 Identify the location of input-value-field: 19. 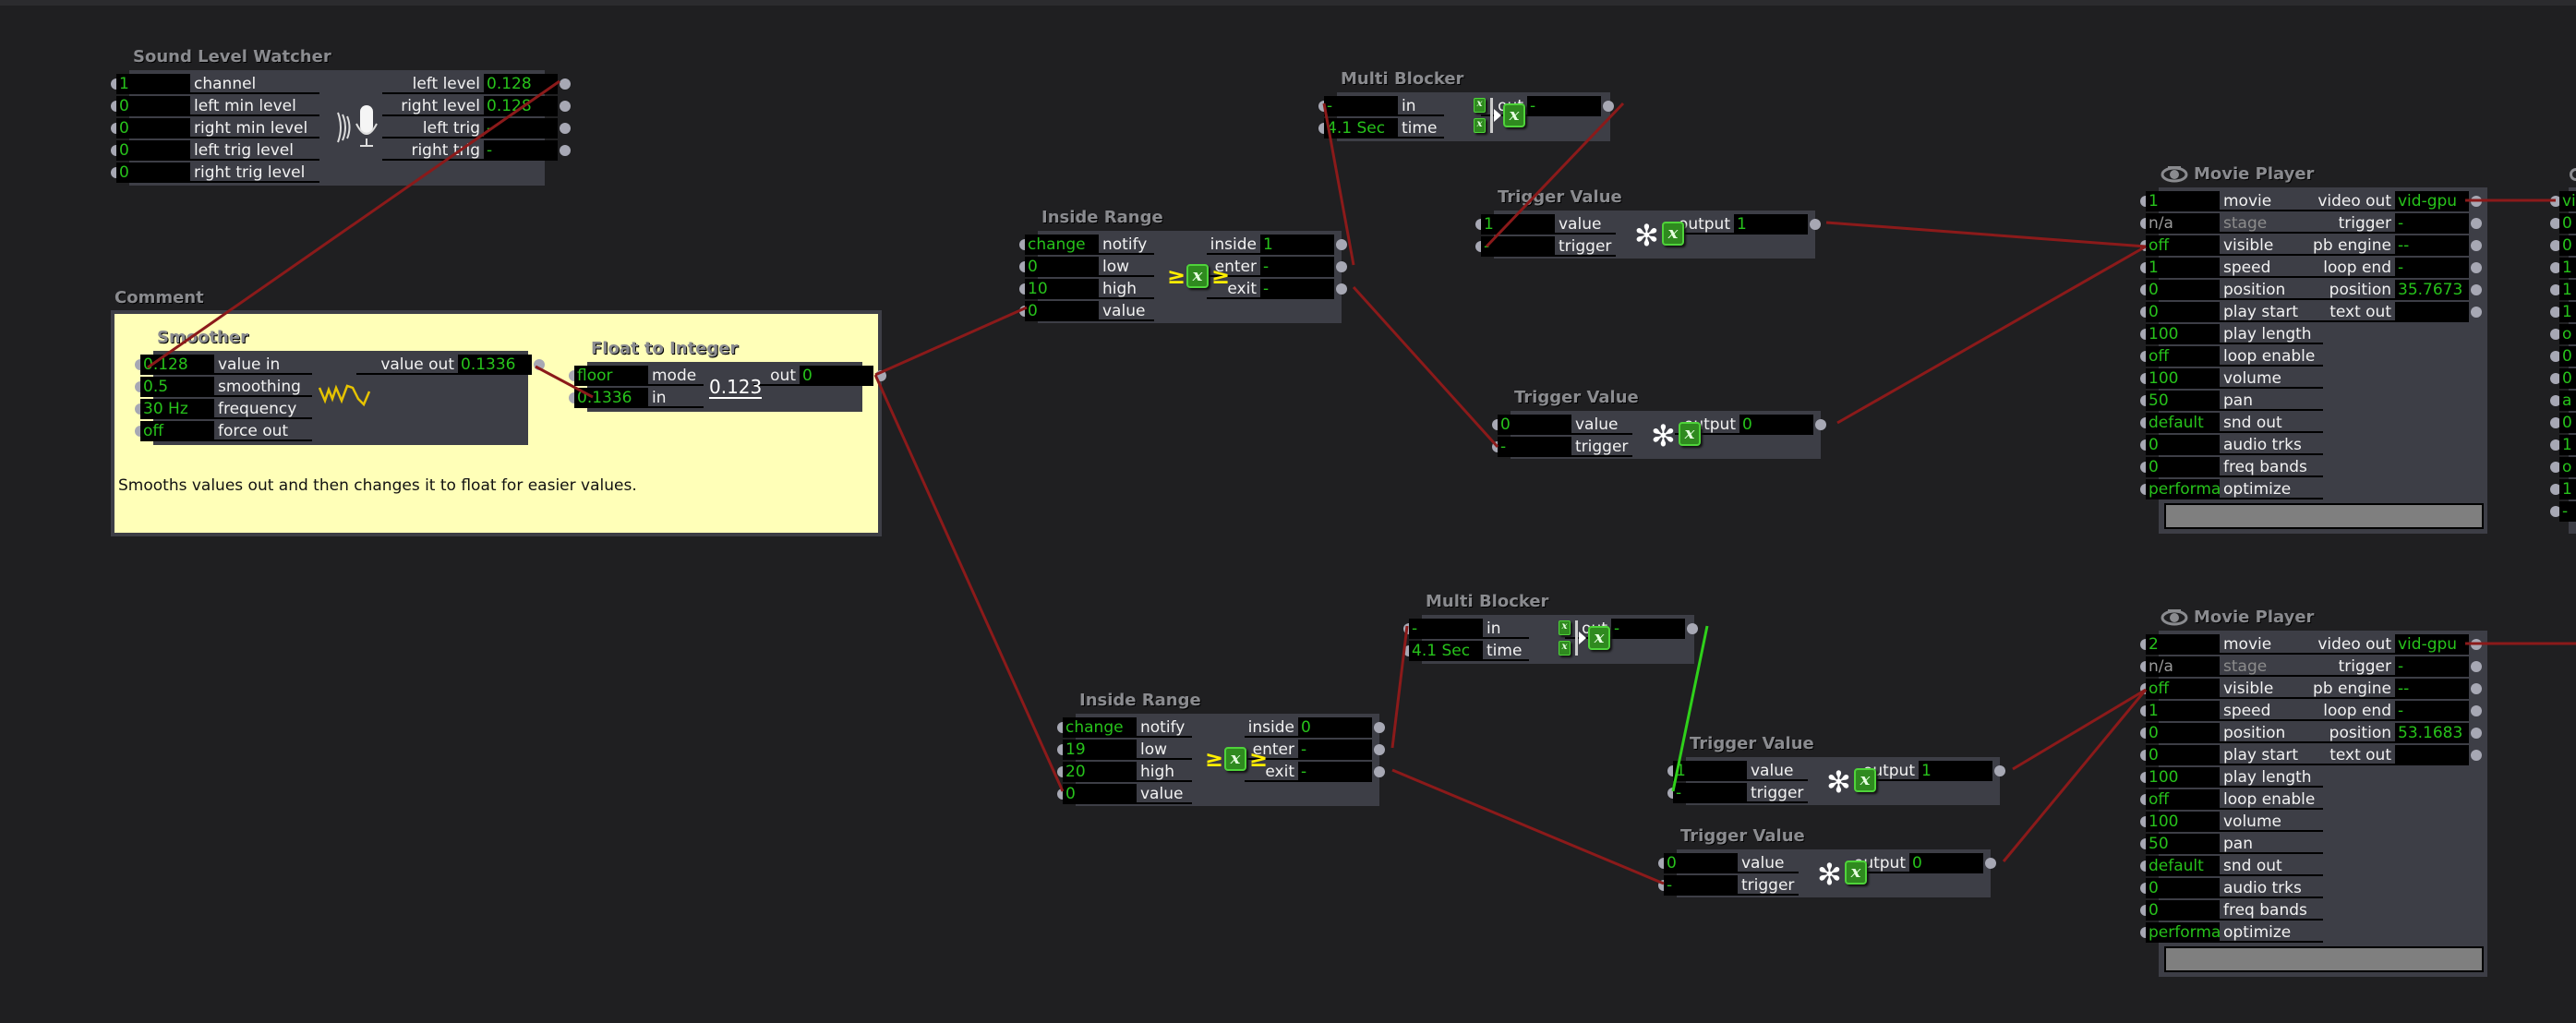
(1100, 750).